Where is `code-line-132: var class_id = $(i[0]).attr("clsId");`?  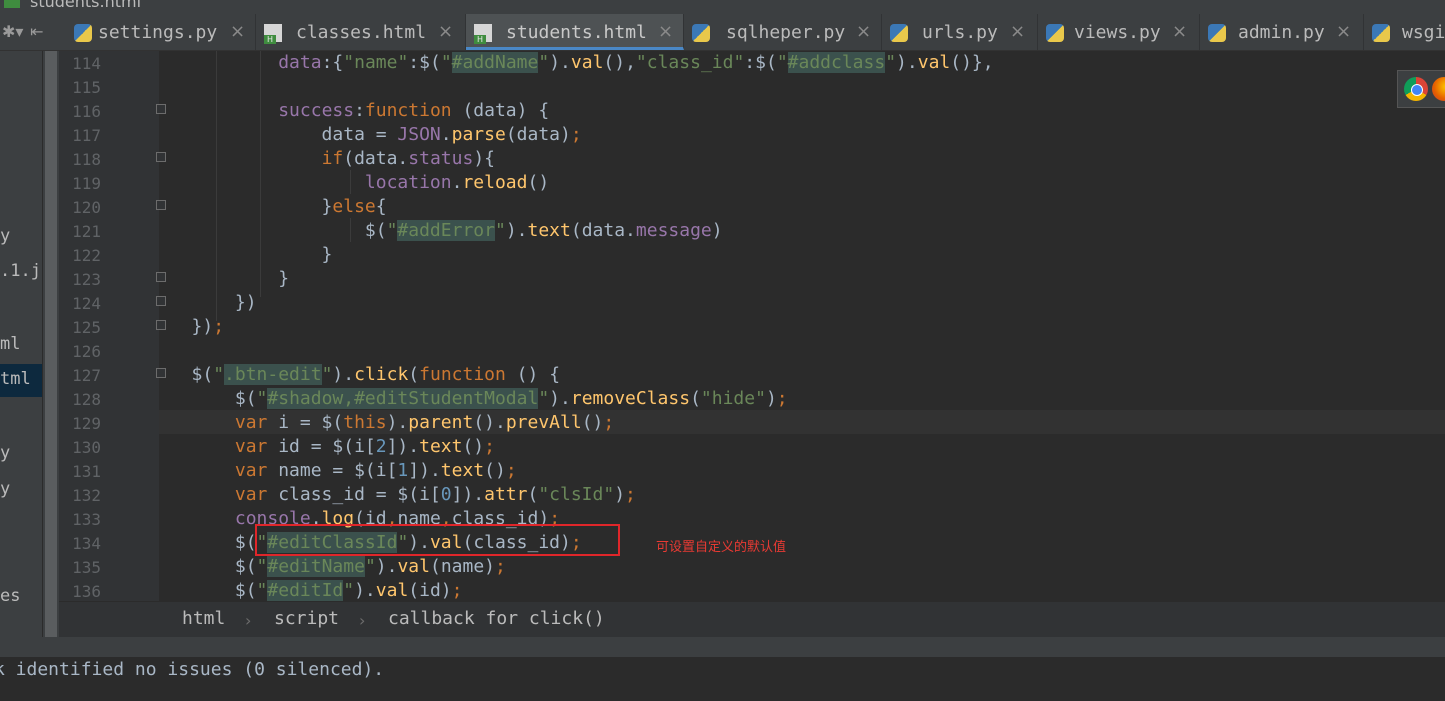
code-line-132: var class_id = $(i[0]).attr("clsId"); is located at coordinates (435, 494).